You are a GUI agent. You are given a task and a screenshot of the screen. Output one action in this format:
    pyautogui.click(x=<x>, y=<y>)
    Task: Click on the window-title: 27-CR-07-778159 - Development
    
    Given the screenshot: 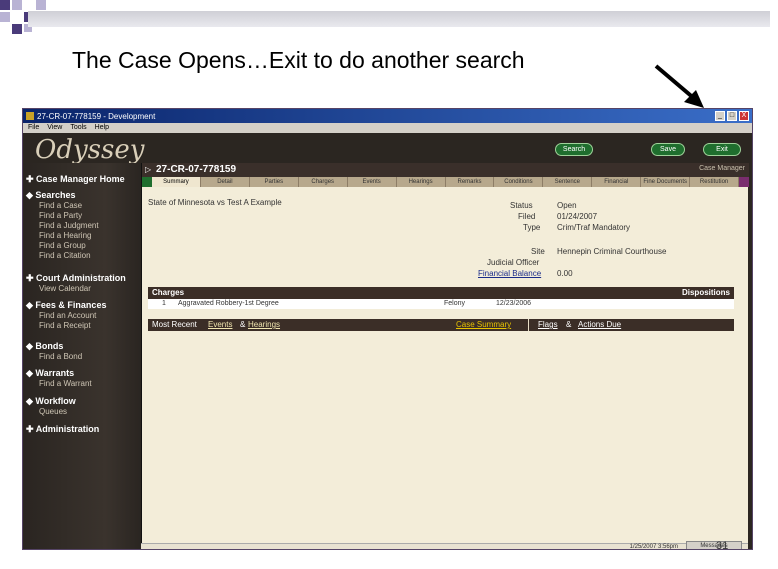 What is the action you would take?
    pyautogui.click(x=96, y=116)
    